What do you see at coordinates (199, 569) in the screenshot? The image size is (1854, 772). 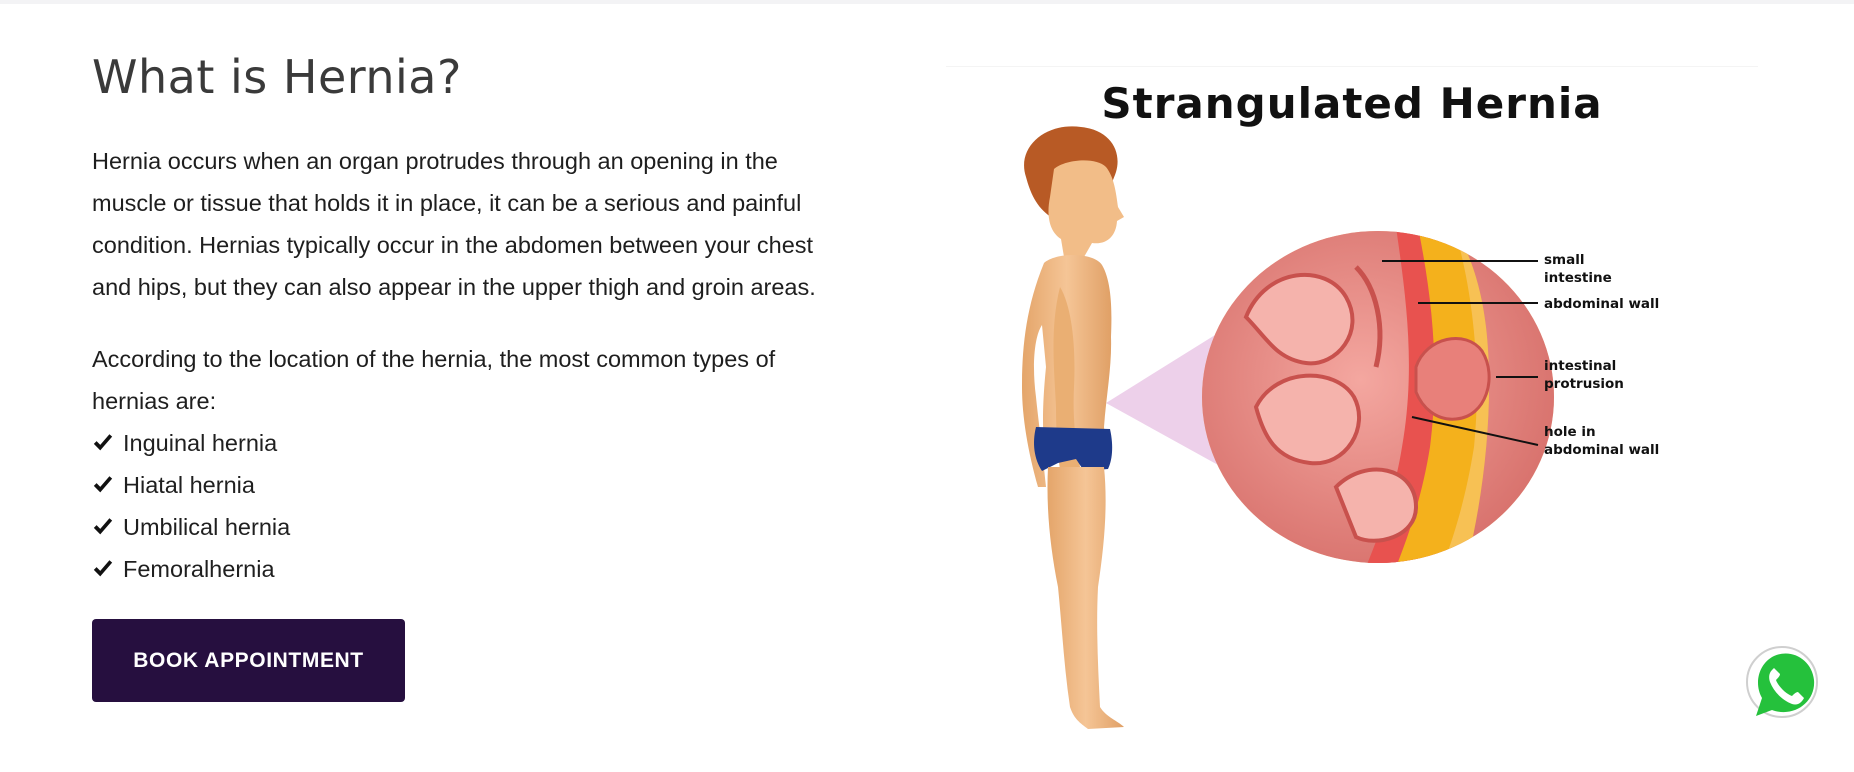 I see `list-item-label: Femoralhernia` at bounding box center [199, 569].